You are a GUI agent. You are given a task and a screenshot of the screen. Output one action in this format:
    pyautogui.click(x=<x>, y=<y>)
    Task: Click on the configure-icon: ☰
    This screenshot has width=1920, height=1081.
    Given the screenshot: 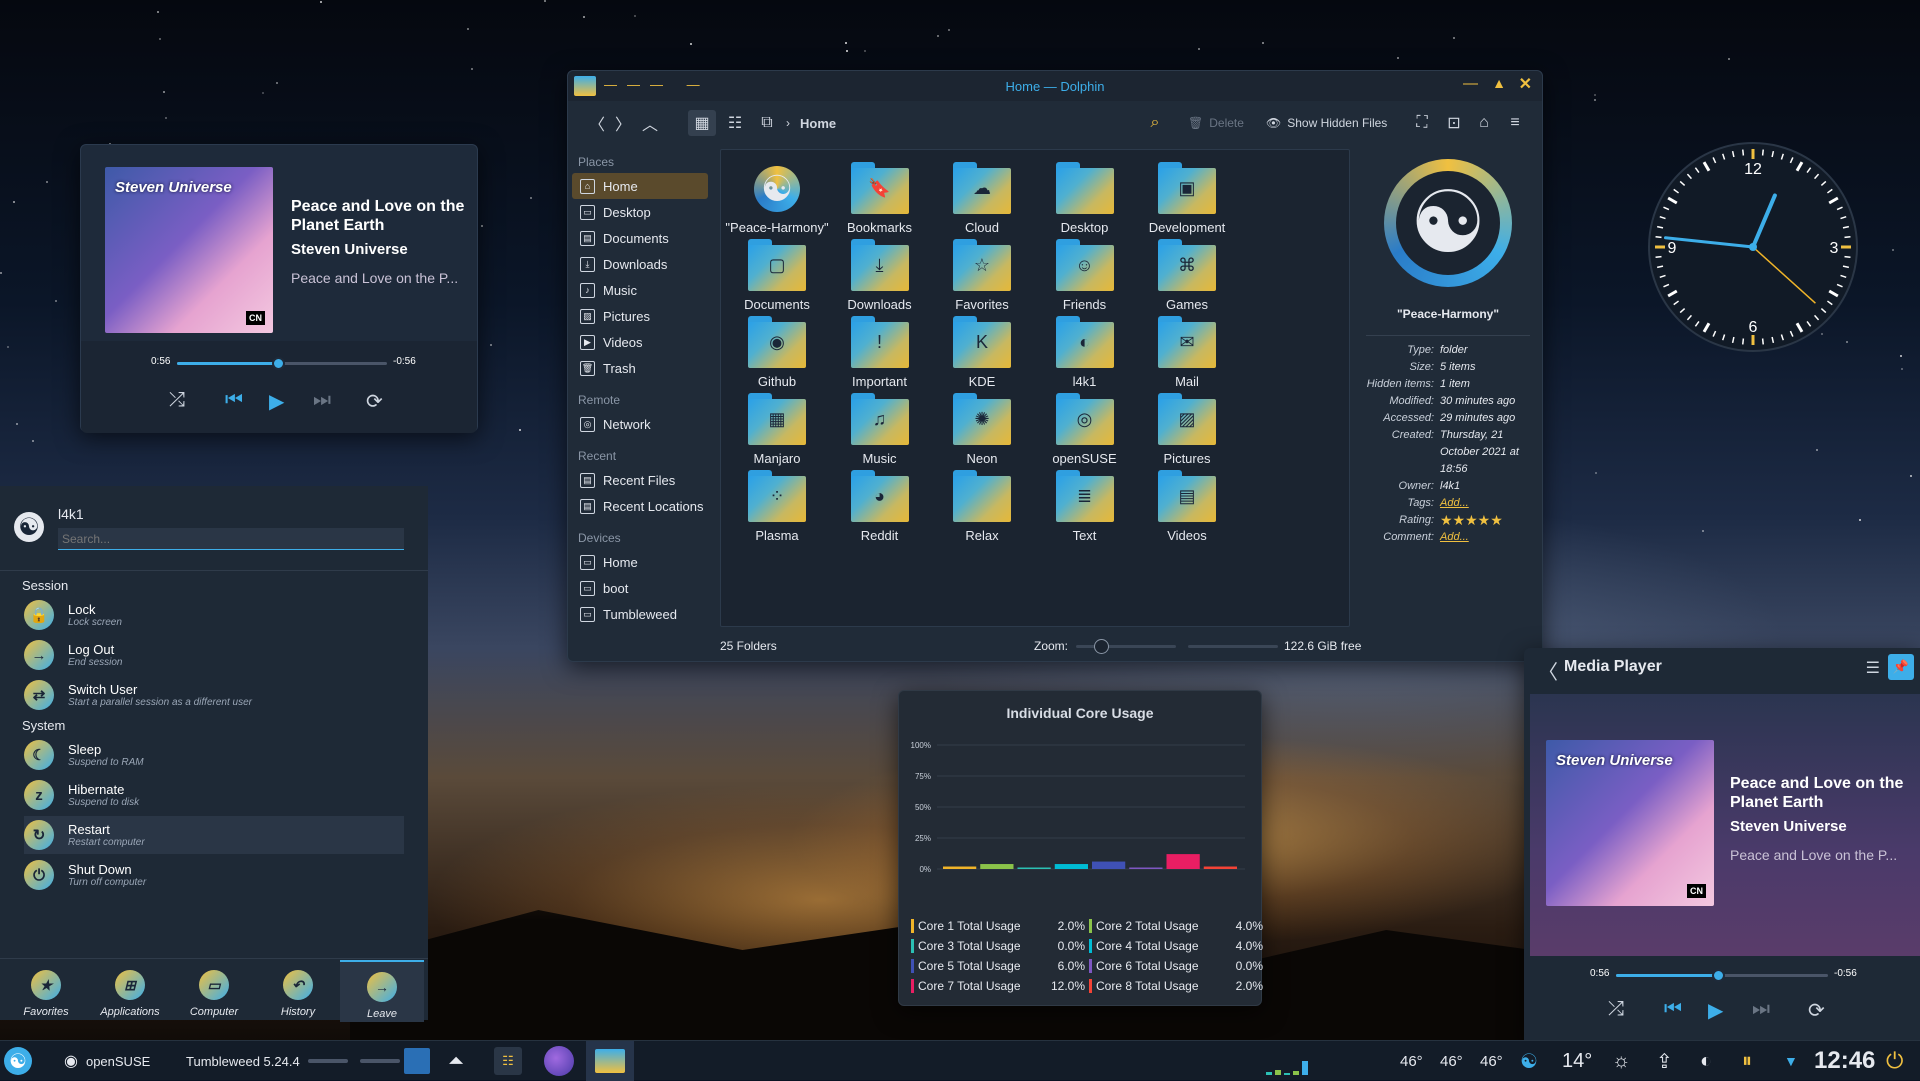 What is the action you would take?
    pyautogui.click(x=1873, y=668)
    